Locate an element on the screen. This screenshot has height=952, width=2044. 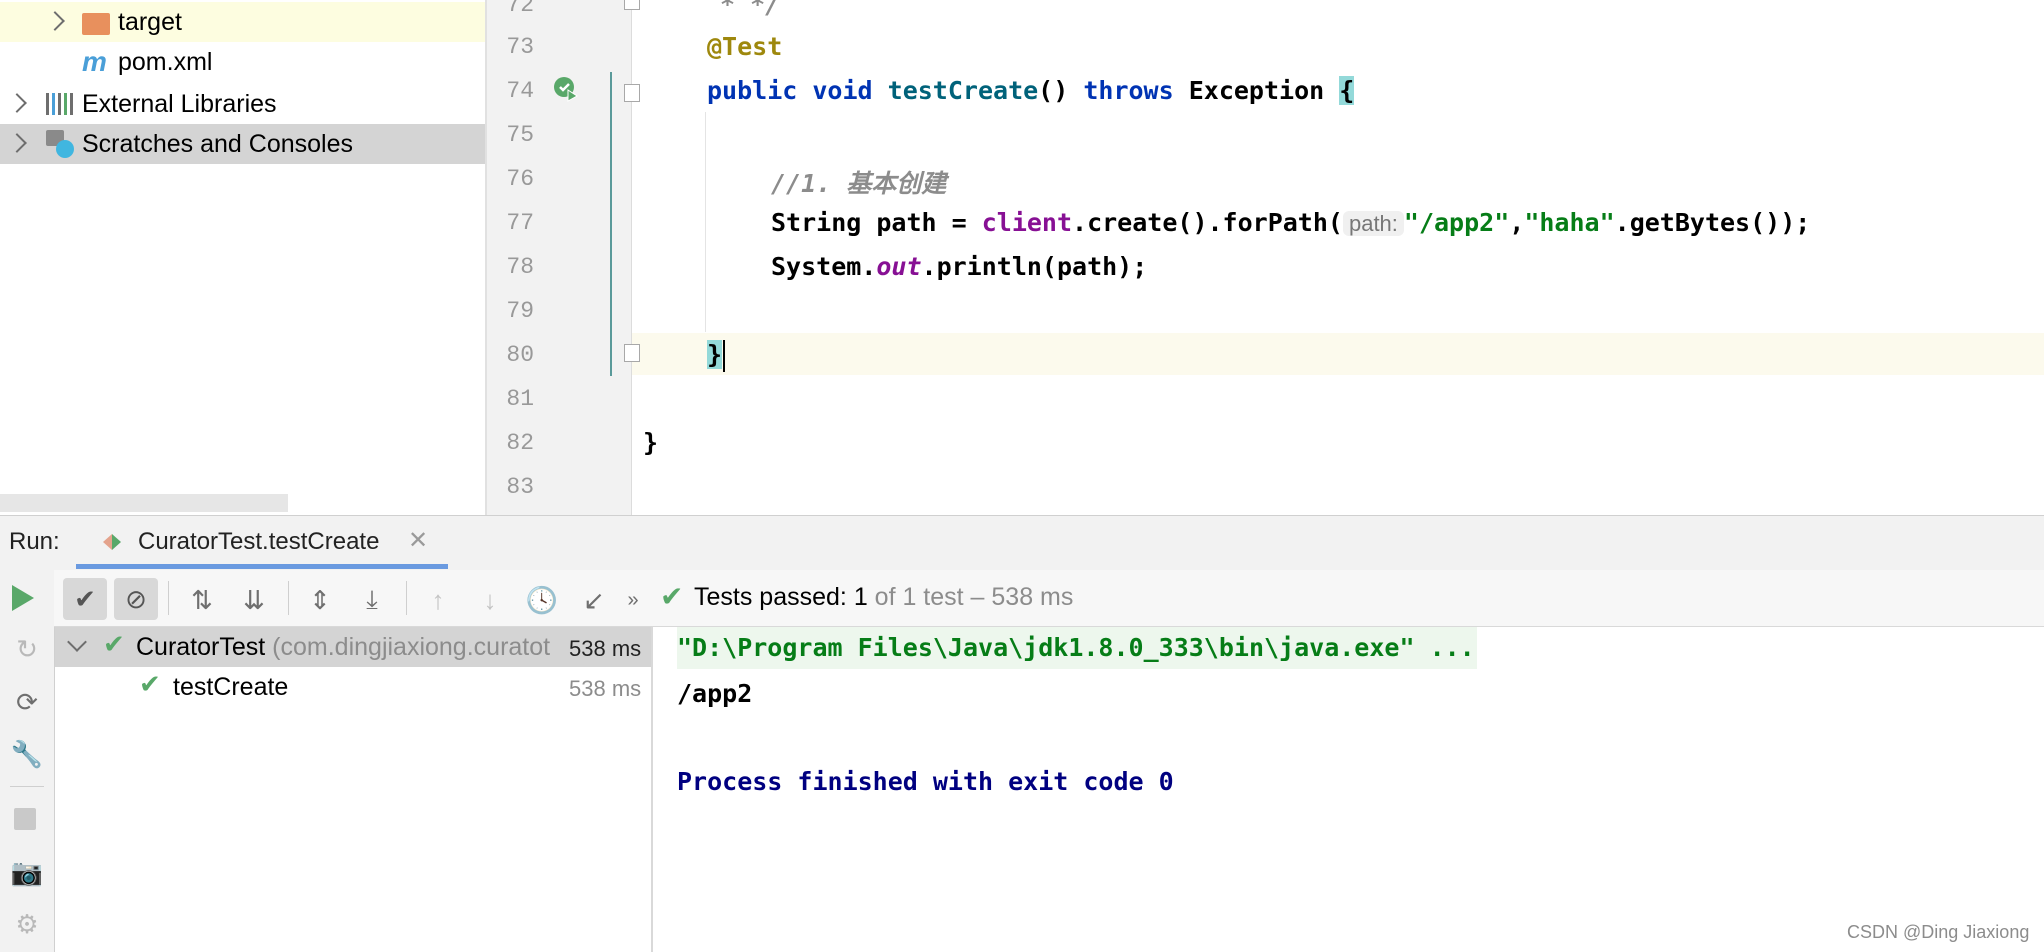
test-history-icon: 🕓 is located at coordinates (542, 600).